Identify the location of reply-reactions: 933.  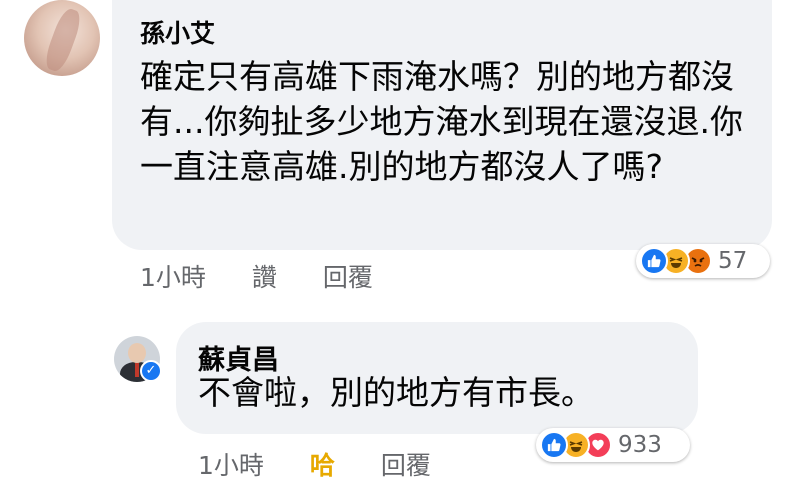
(613, 445).